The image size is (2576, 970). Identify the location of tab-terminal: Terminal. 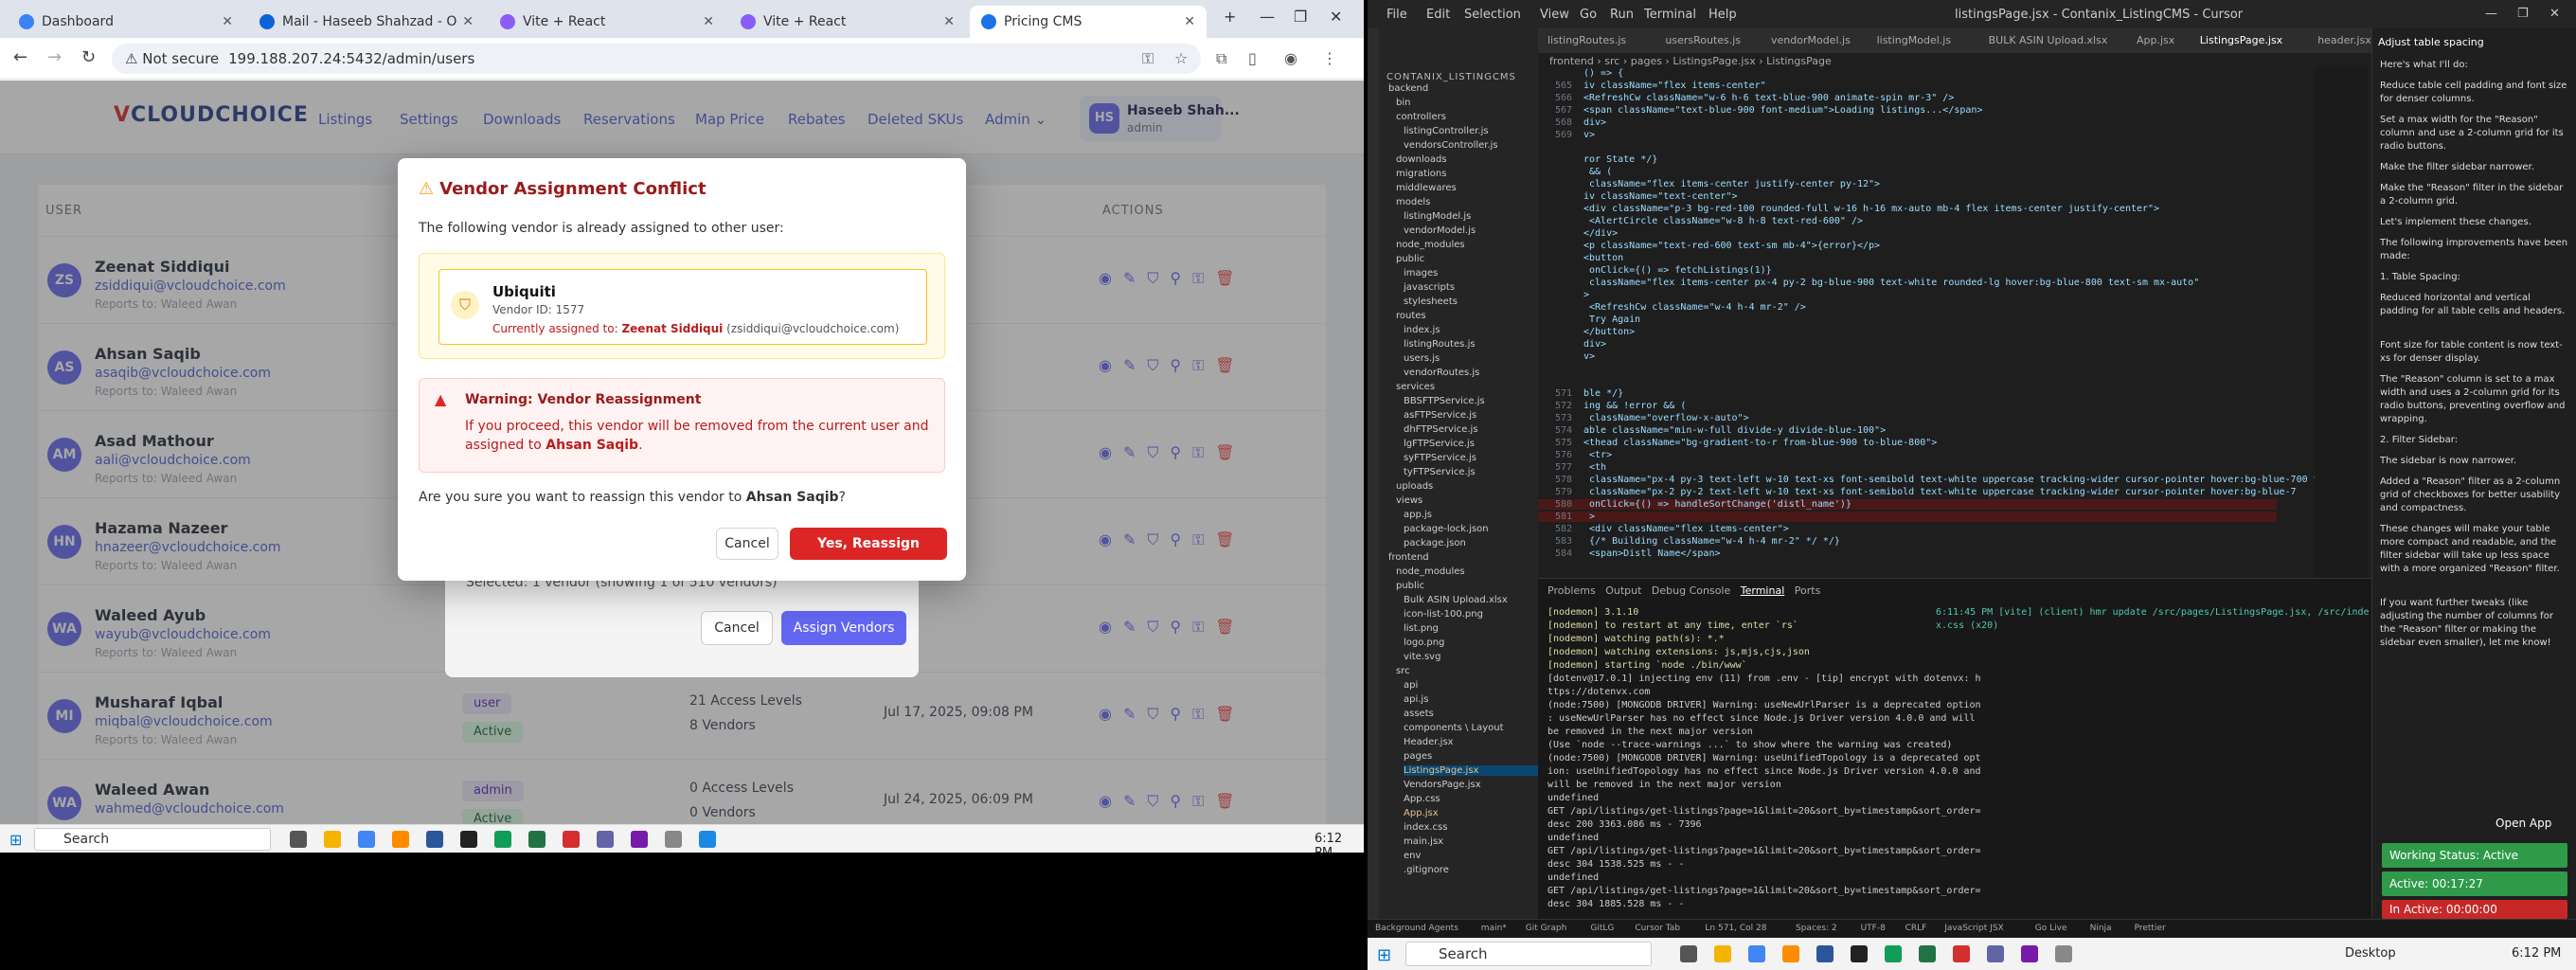
(1763, 590).